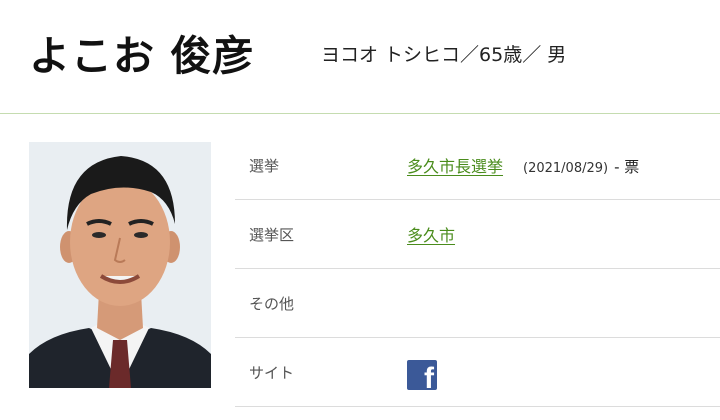 The width and height of the screenshot is (720, 420). I want to click on district-label: 選挙区, so click(272, 235).